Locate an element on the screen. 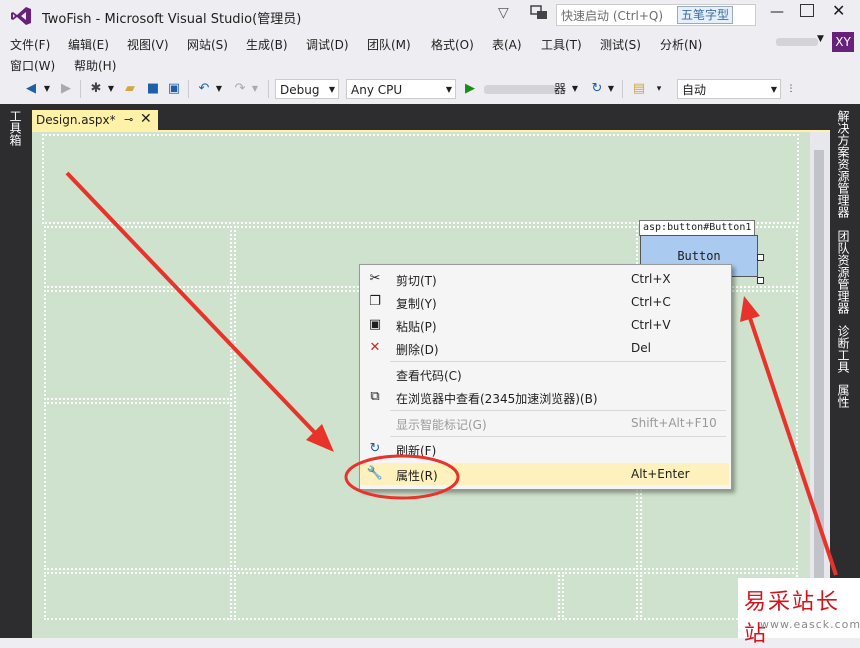 The image size is (860, 648). menu-item-shortcut: Ctrl+C is located at coordinates (651, 302).